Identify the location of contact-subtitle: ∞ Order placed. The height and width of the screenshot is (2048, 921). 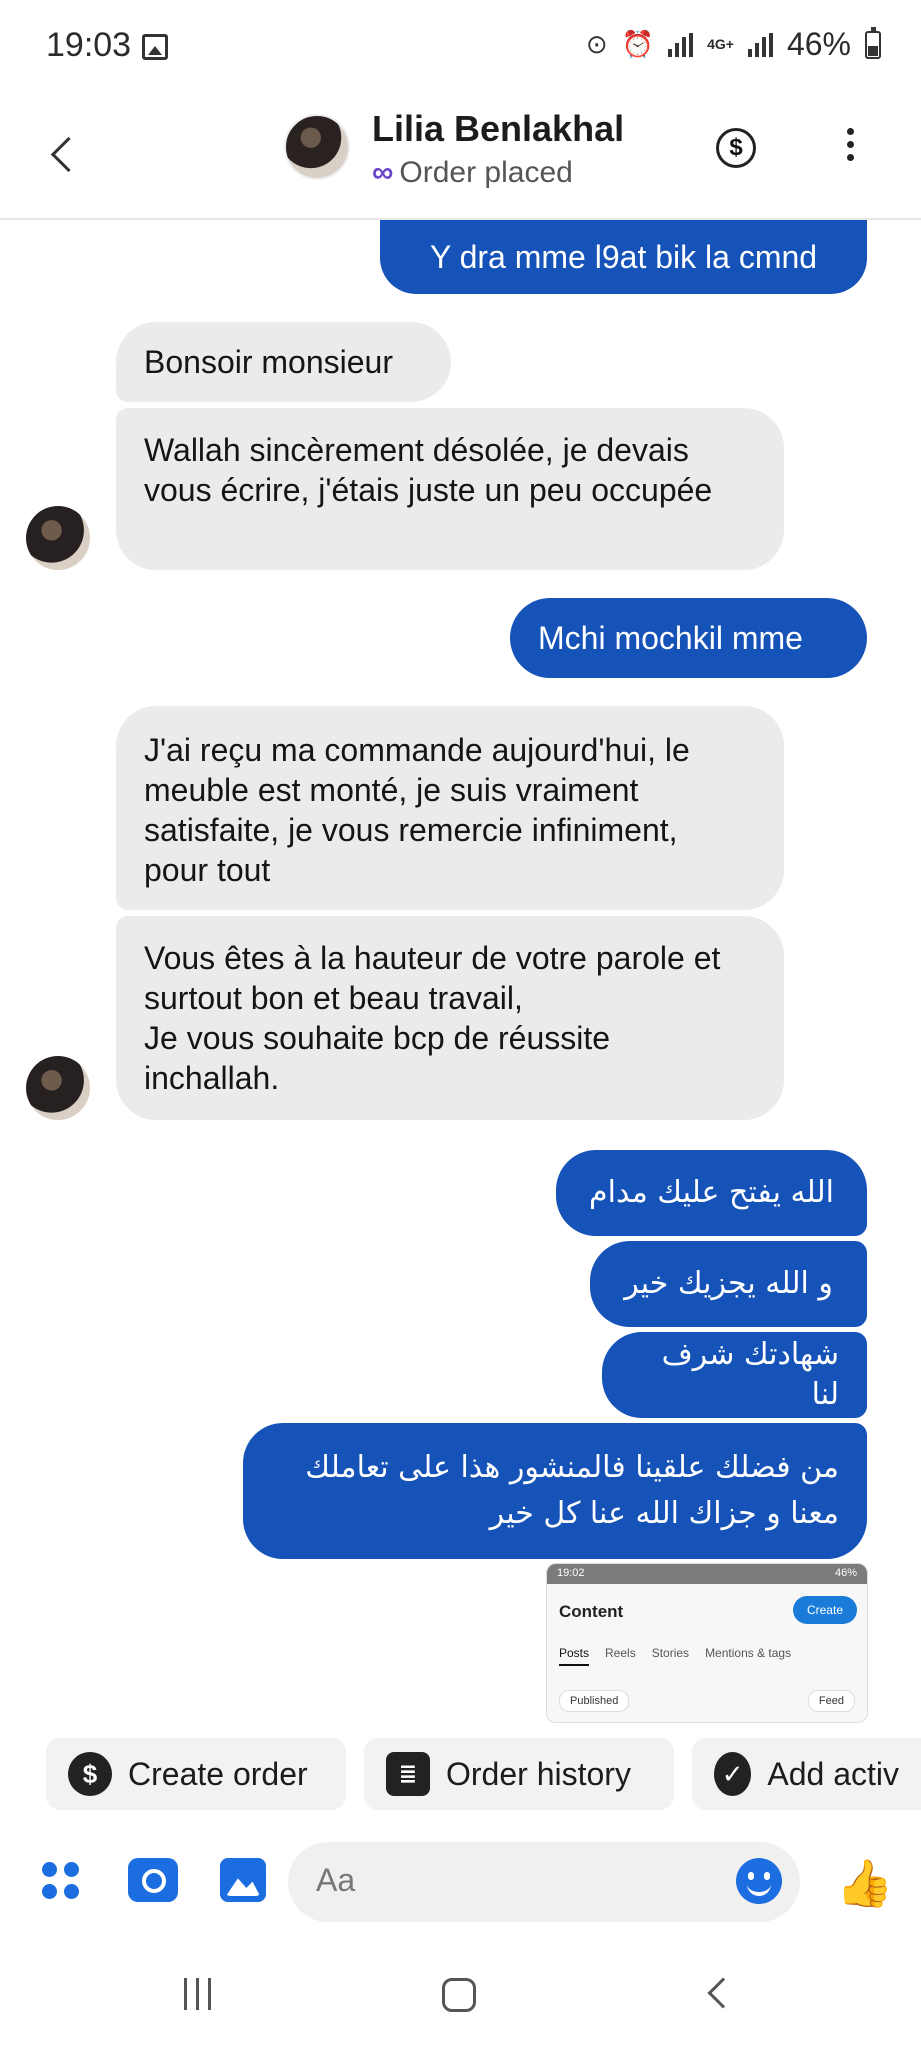
(472, 173).